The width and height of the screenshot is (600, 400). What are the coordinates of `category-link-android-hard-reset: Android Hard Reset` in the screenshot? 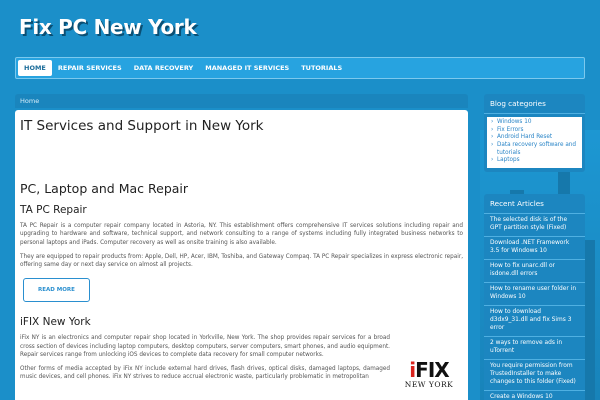 It's located at (534, 138).